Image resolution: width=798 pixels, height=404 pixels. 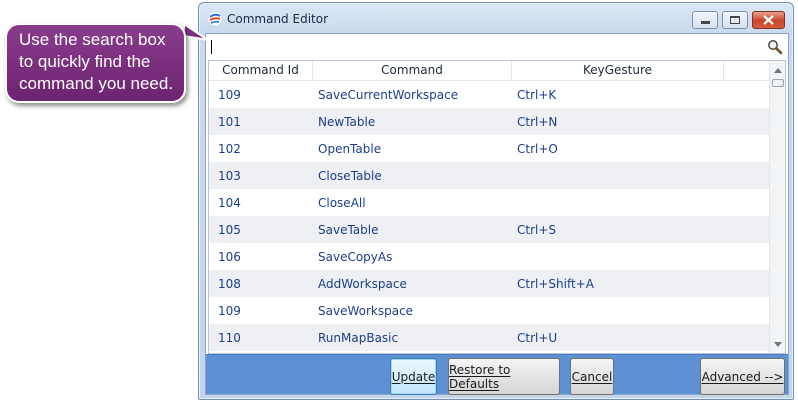 What do you see at coordinates (489, 175) in the screenshot?
I see `table-row: 103 CloseTable` at bounding box center [489, 175].